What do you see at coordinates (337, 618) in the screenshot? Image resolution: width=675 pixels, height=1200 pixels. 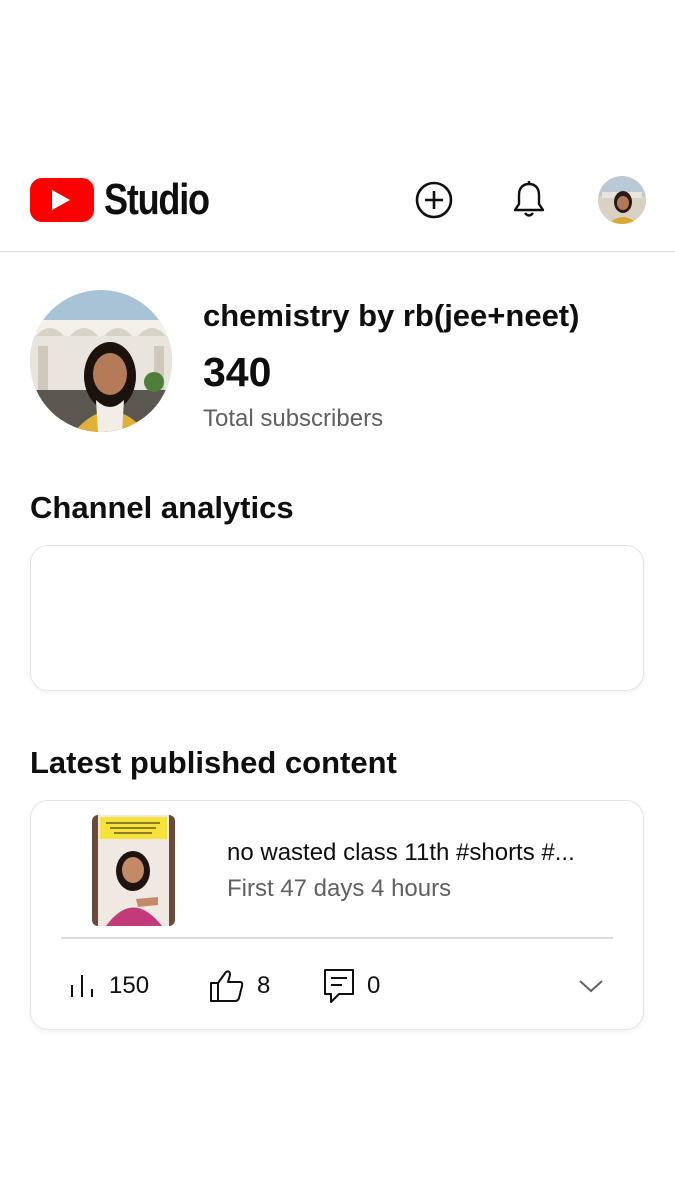 I see `channel-analytics-card` at bounding box center [337, 618].